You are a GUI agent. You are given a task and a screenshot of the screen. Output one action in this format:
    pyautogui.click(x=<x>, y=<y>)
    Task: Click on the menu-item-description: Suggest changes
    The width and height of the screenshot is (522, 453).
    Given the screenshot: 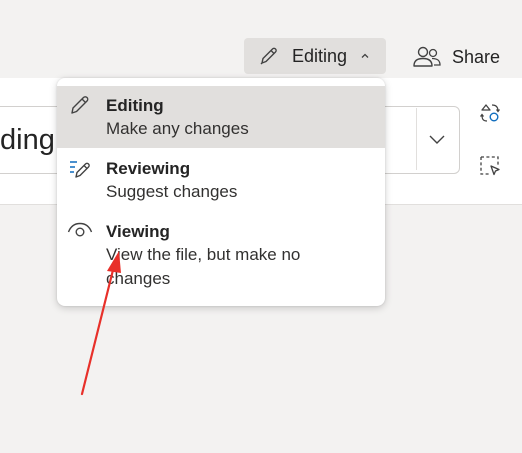 What is the action you would take?
    pyautogui.click(x=172, y=191)
    